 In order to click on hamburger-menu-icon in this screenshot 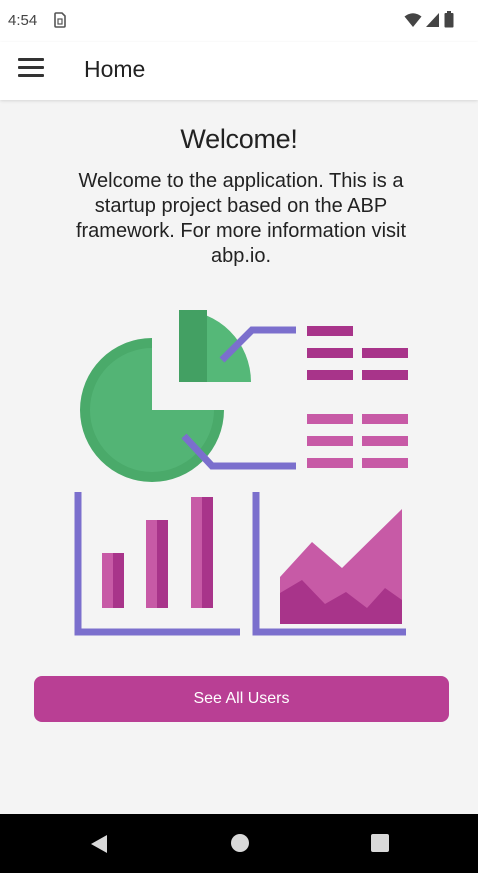, I will do `click(31, 70)`.